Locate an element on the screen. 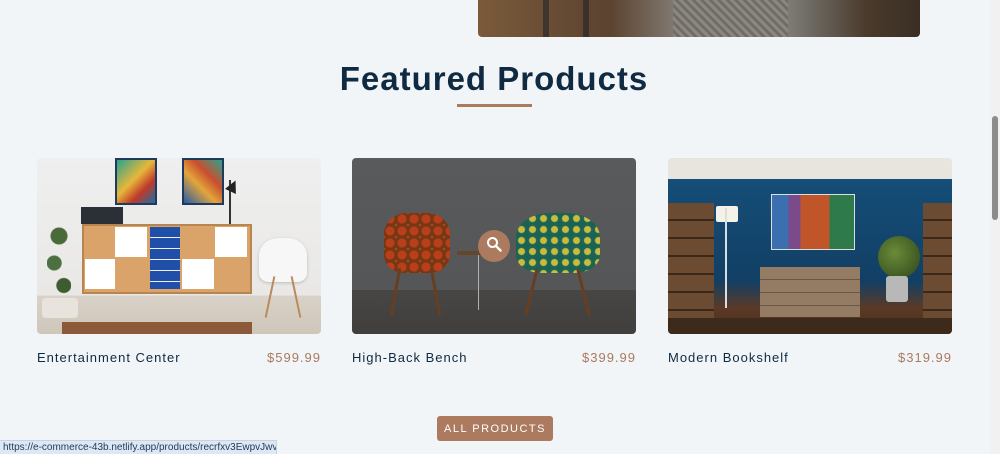 This screenshot has width=1000, height=454. product-price: $319.99 is located at coordinates (925, 357).